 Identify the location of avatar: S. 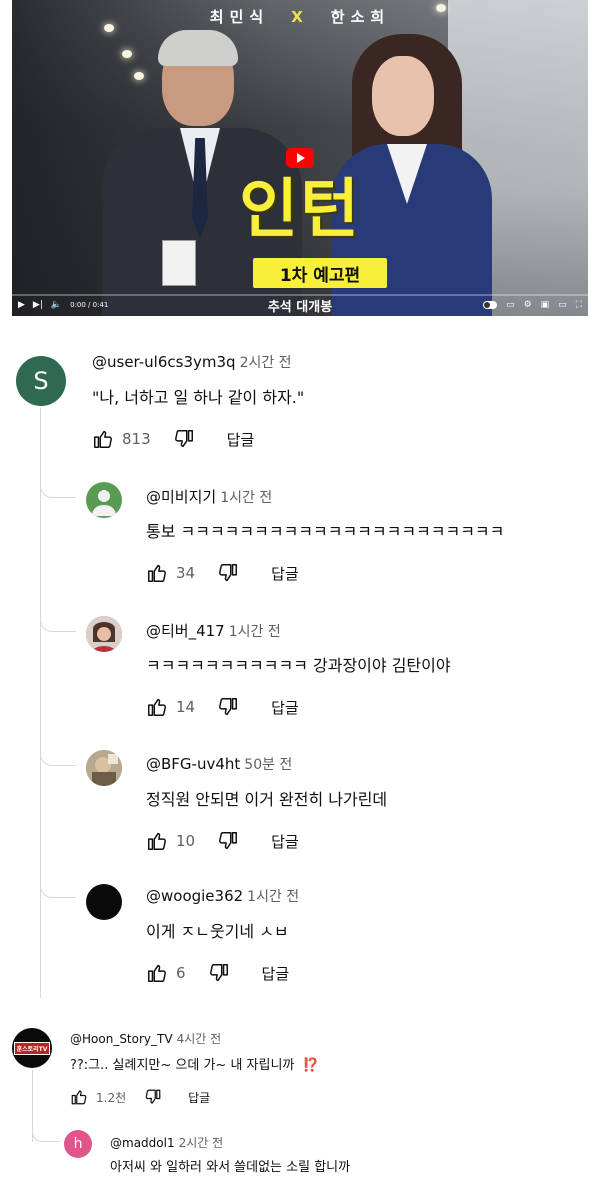
(41, 381).